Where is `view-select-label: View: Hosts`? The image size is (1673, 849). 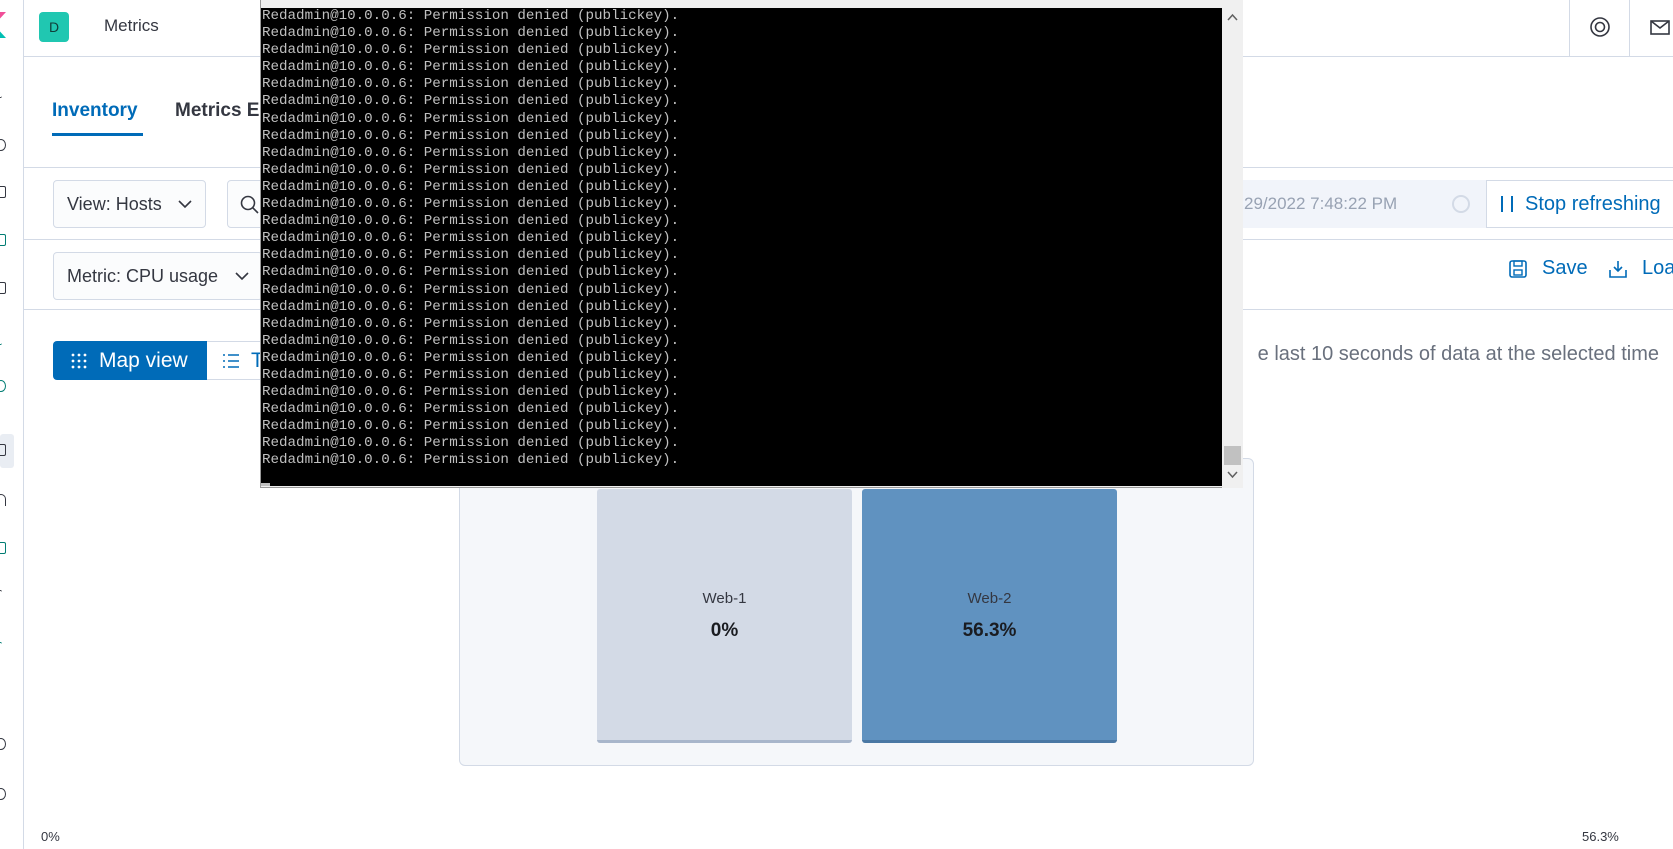 view-select-label: View: Hosts is located at coordinates (114, 204).